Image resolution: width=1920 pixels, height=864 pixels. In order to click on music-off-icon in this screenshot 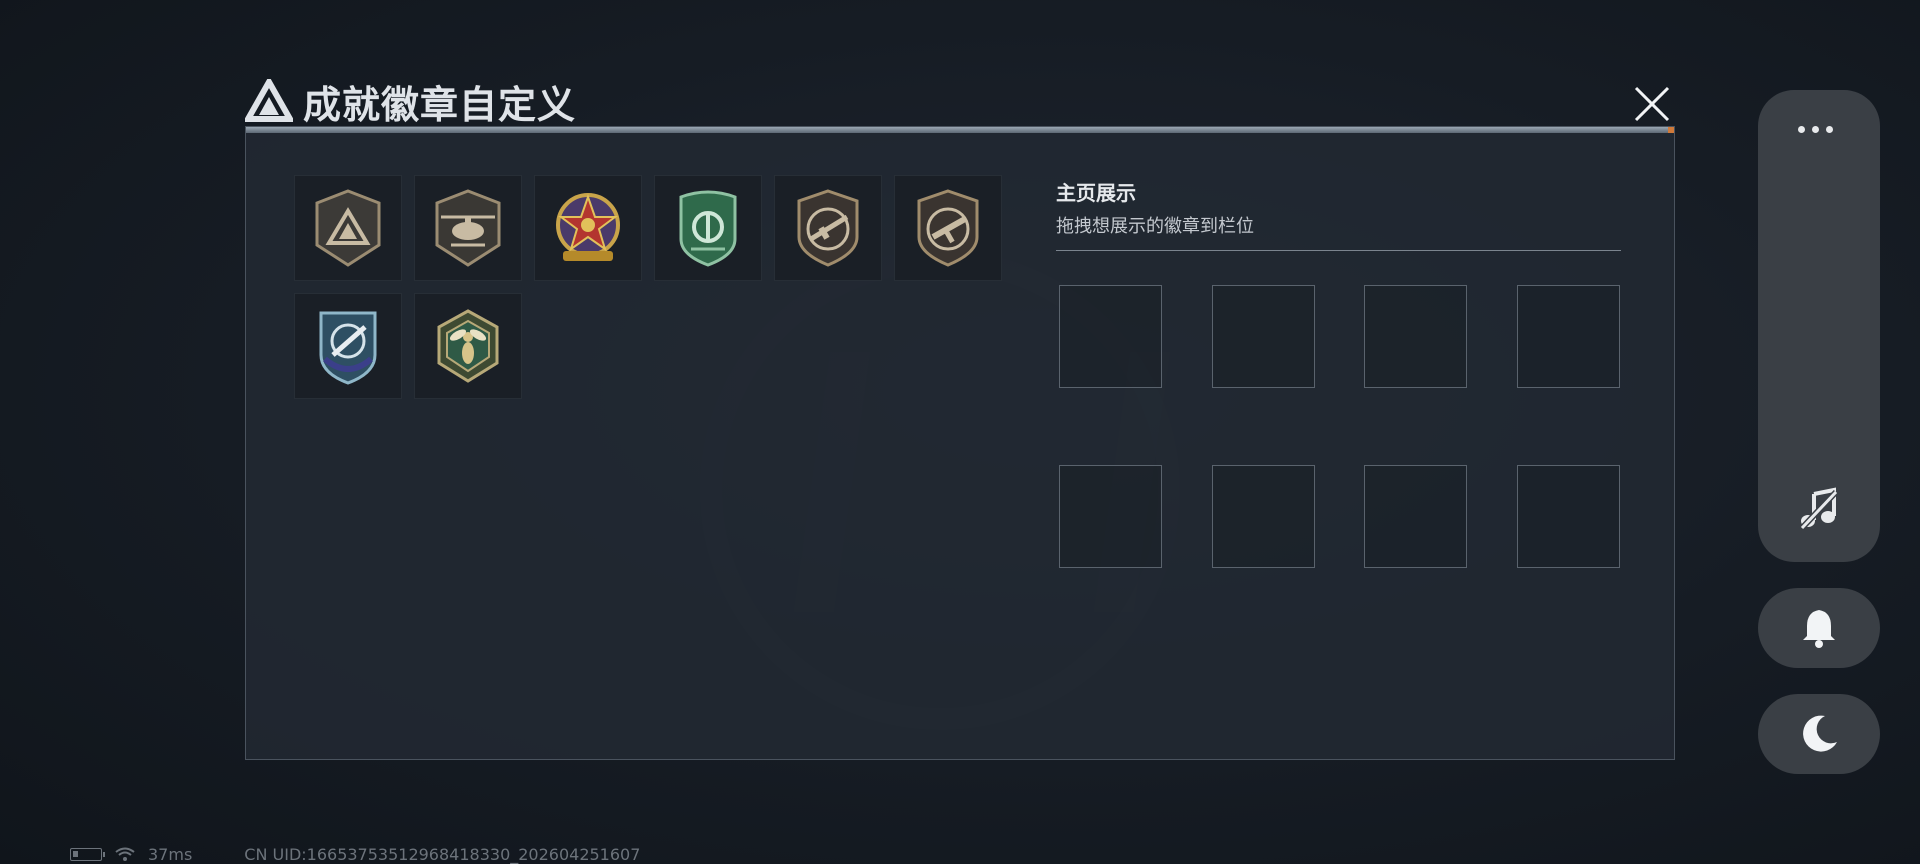, I will do `click(1819, 509)`.